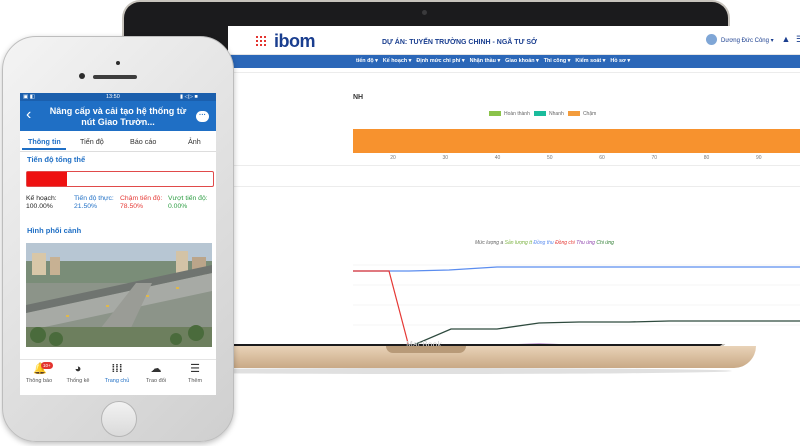  Describe the element at coordinates (202, 116) in the screenshot. I see `chat-bubble-icon: ···` at that location.